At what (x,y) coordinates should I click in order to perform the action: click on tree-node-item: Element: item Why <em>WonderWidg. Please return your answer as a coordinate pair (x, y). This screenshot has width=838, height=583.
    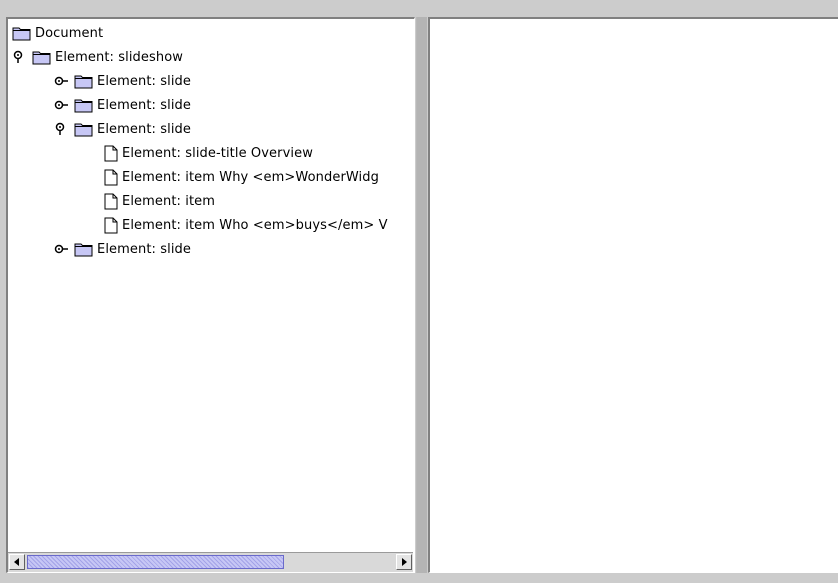
    Looking at the image, I should click on (241, 177).